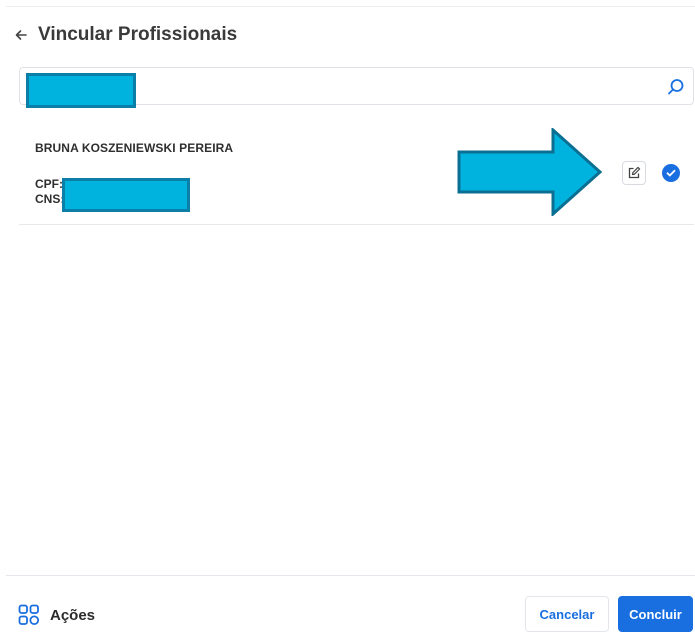 Image resolution: width=695 pixels, height=633 pixels. I want to click on check-circle-icon, so click(671, 173).